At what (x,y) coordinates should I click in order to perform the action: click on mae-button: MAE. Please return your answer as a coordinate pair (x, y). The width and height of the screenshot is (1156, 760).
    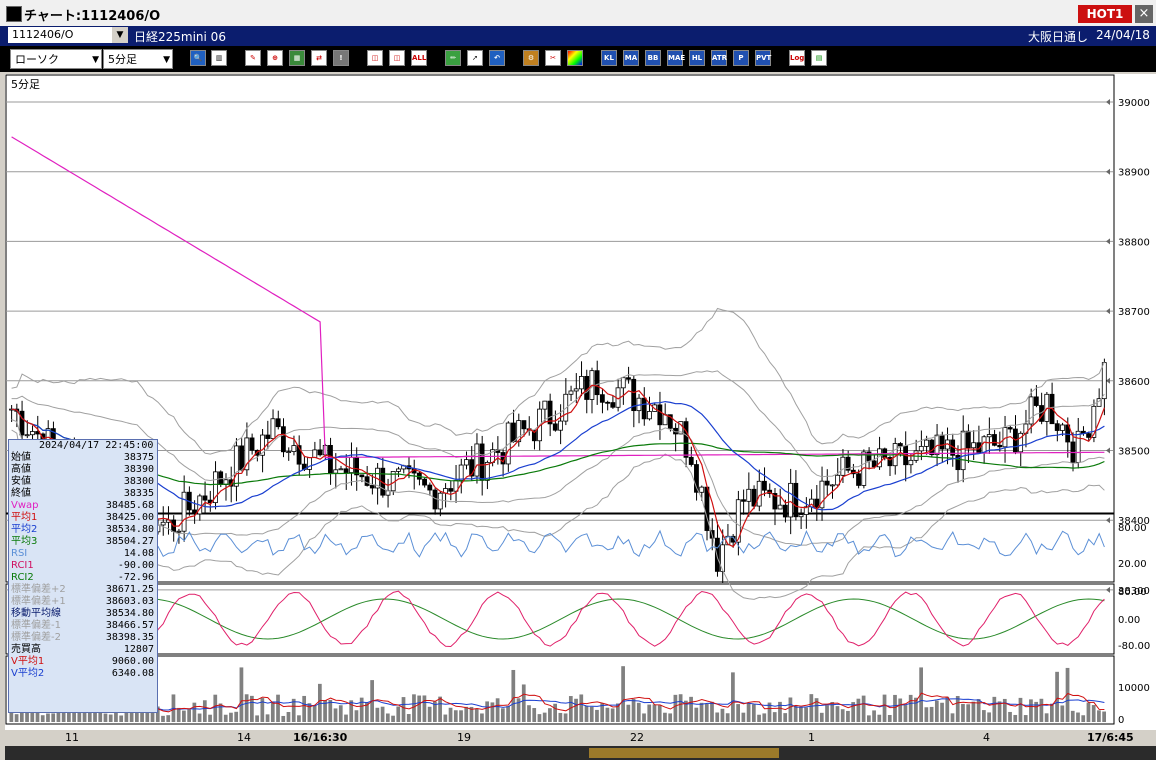
    Looking at the image, I should click on (676, 58).